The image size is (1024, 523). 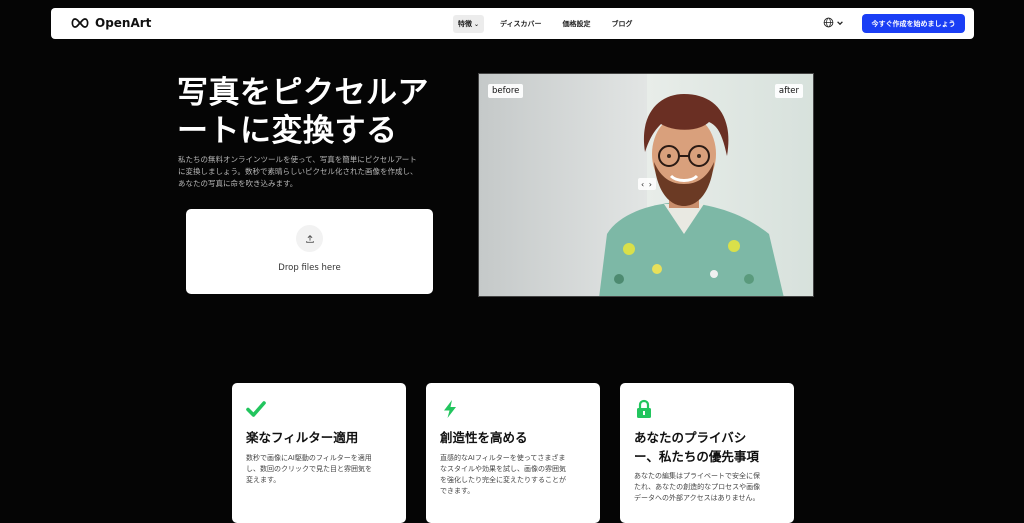 I want to click on feature-desc-line: データへの外部アクセスはありません。, so click(x=697, y=498).